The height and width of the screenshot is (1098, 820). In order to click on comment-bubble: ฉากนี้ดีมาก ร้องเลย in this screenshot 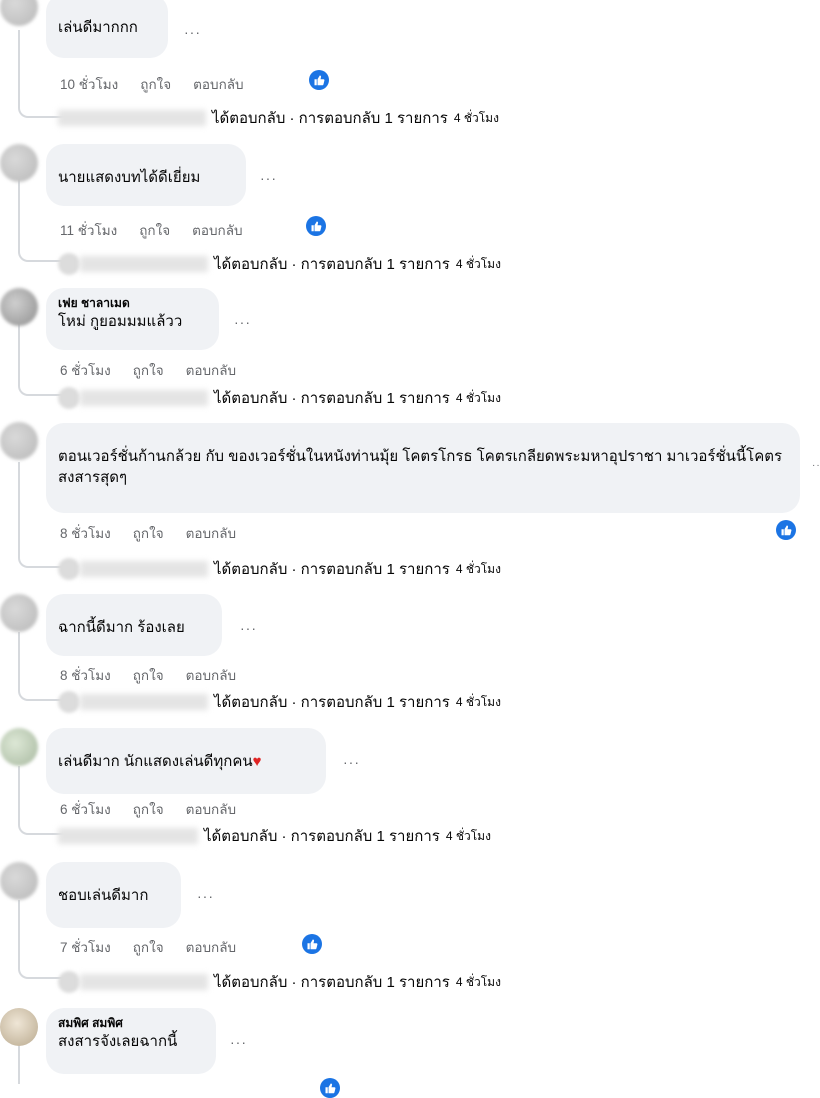, I will do `click(134, 625)`.